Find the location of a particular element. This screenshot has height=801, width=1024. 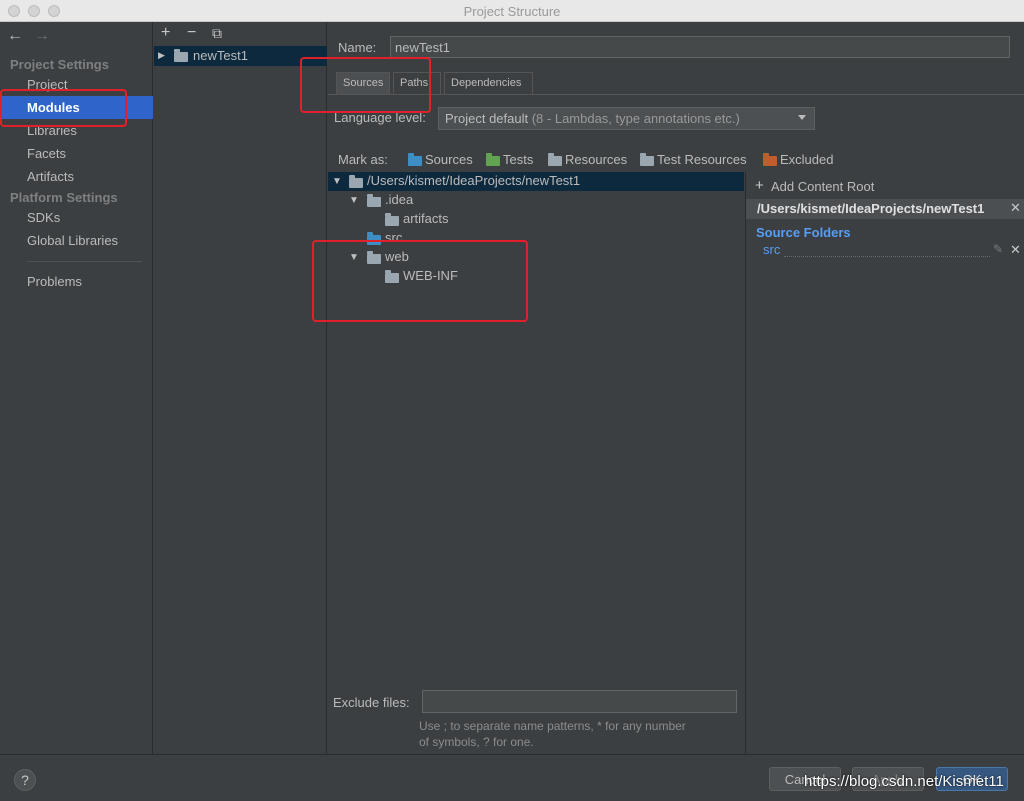

back-arrow-icon: ← is located at coordinates (15, 36).